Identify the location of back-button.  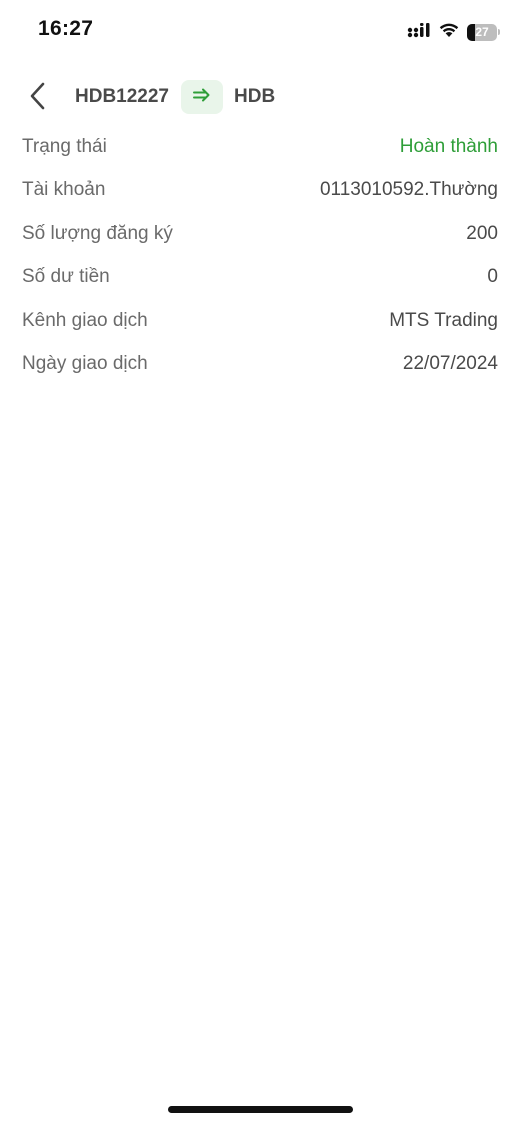
(38, 98).